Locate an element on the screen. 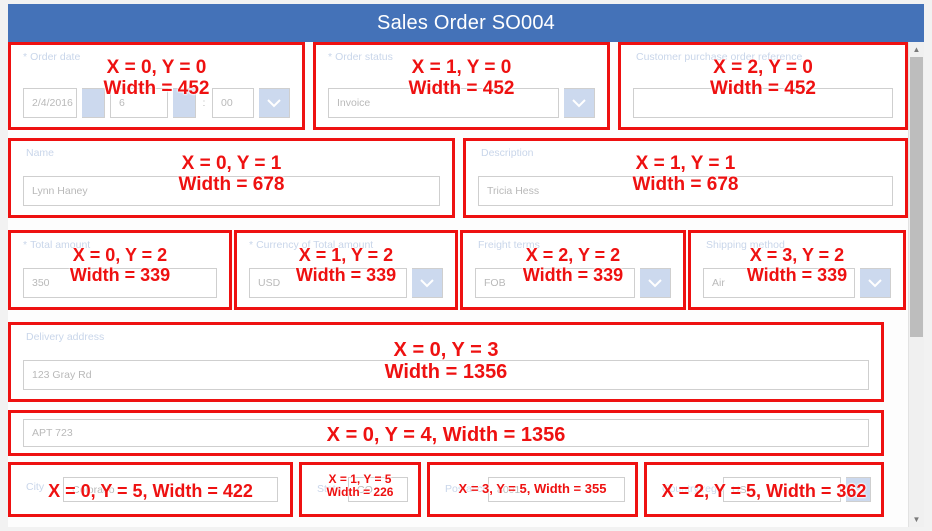 The image size is (932, 531). city-input: Colorado is located at coordinates (170, 489).